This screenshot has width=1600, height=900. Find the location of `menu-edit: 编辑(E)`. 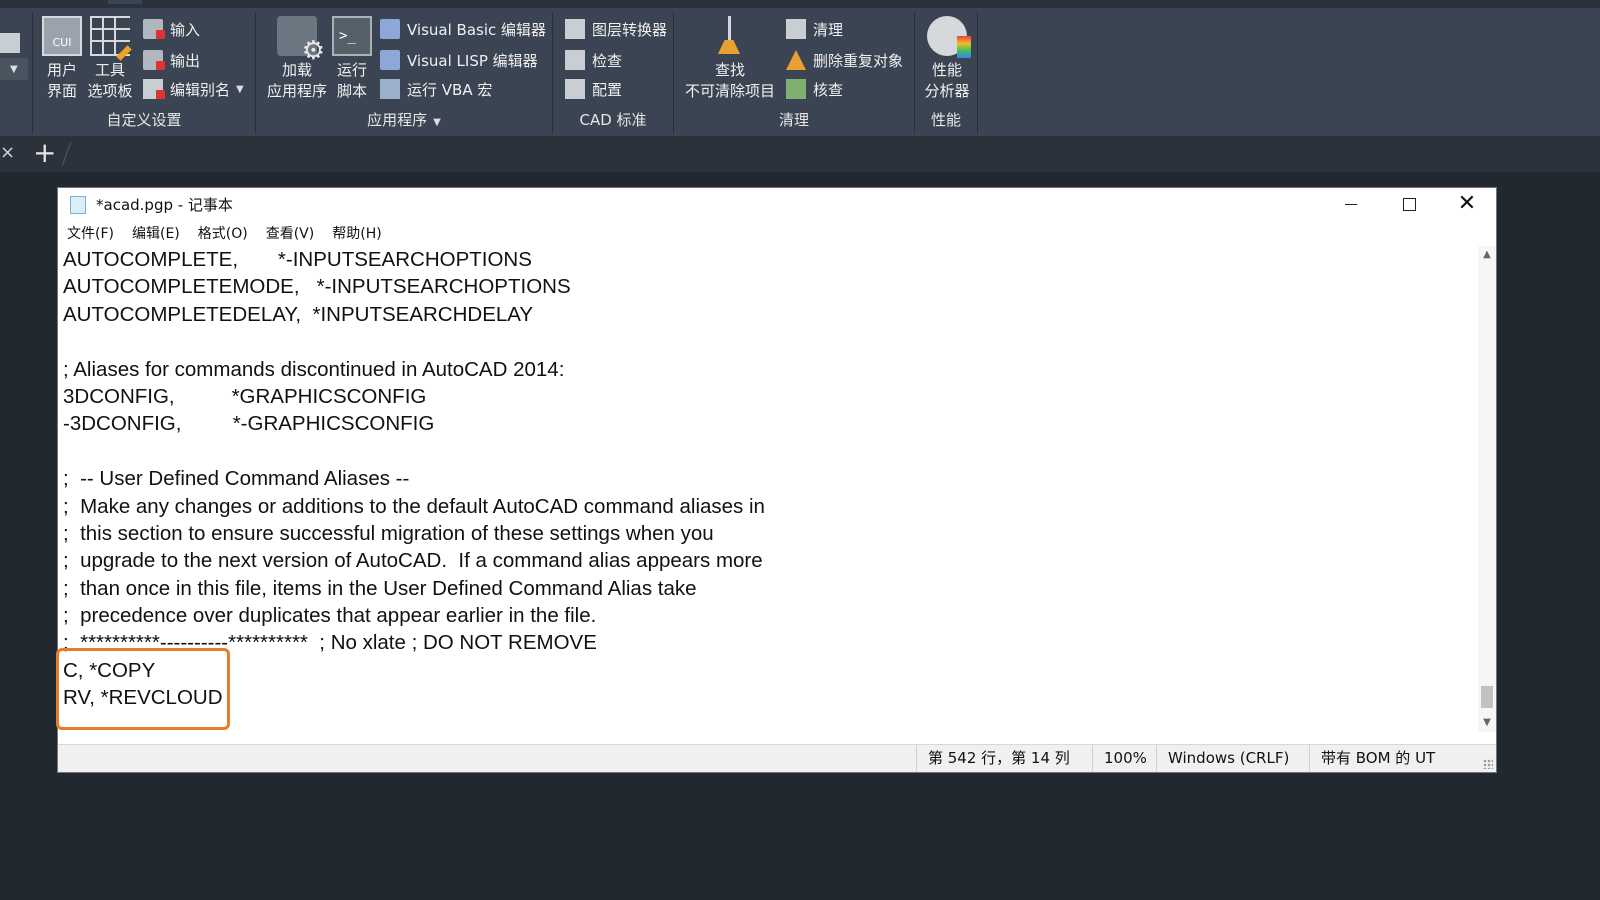

menu-edit: 编辑(E) is located at coordinates (156, 233).